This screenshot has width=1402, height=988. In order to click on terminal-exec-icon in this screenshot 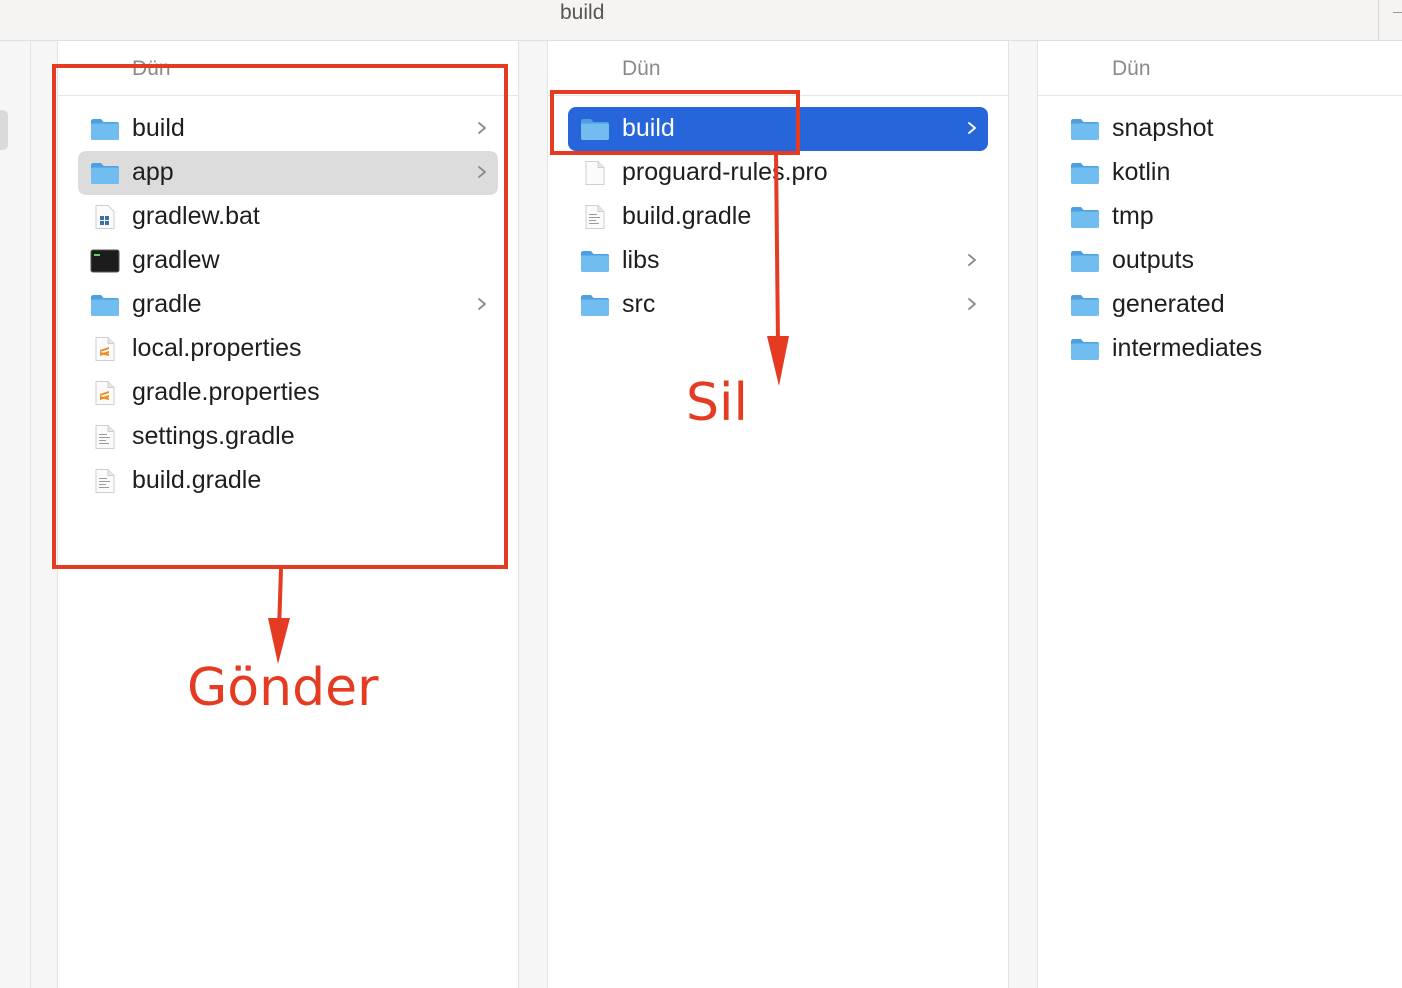, I will do `click(105, 261)`.